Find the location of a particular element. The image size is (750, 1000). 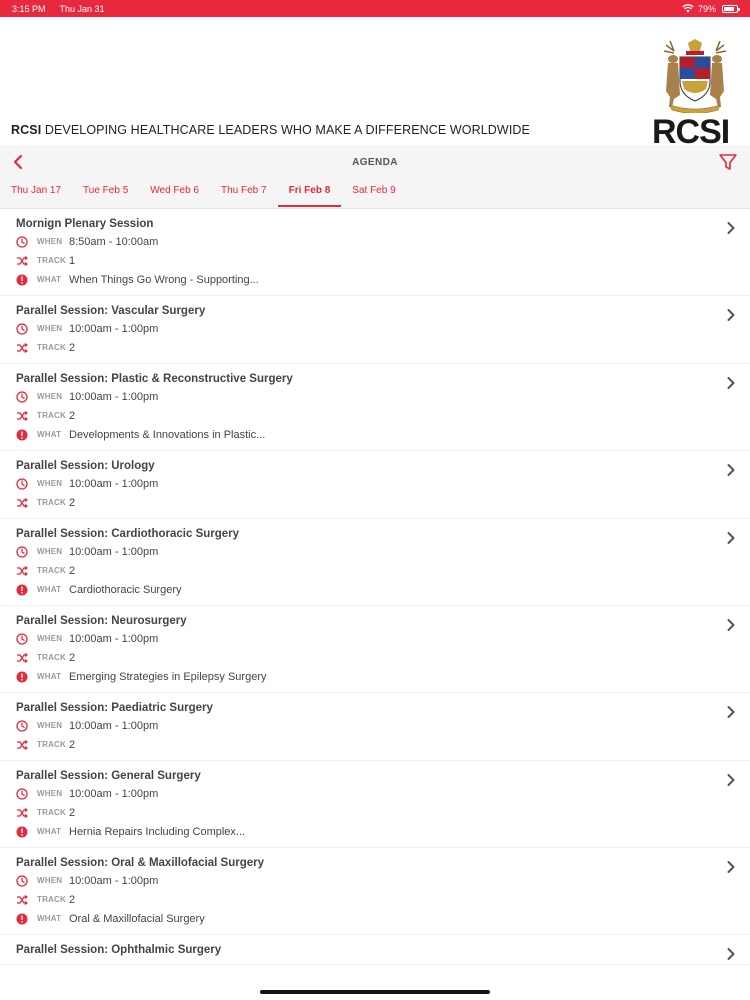

page-title: AGENDA is located at coordinates (375, 162).